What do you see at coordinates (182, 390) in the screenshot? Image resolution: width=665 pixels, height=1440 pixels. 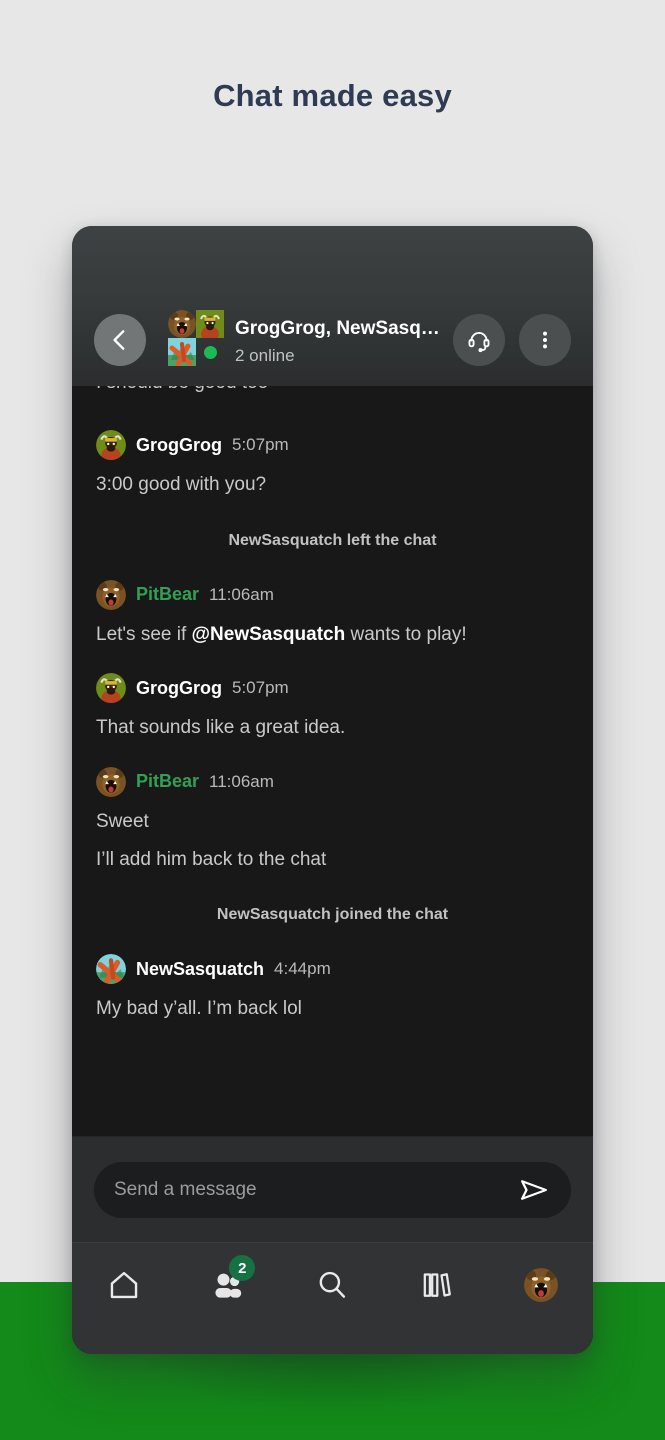 I see `clipped-previous-message: I should be good too` at bounding box center [182, 390].